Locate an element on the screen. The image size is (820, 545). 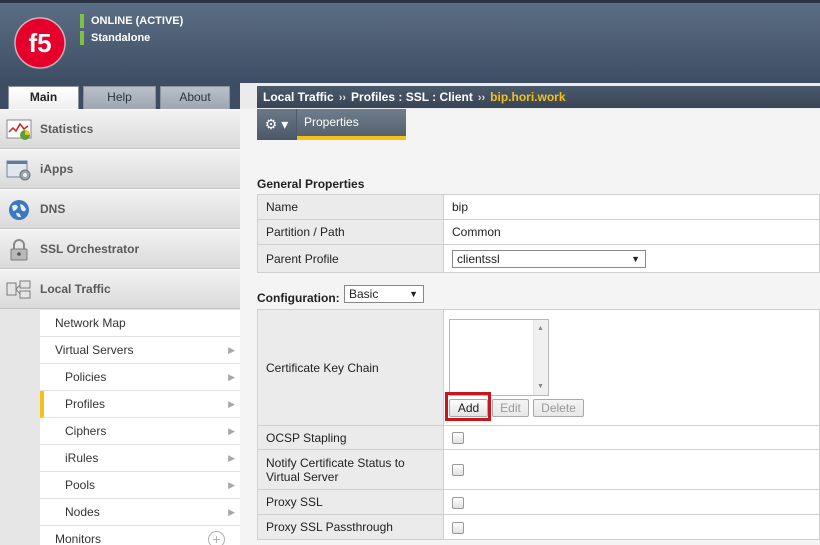
table-row: Proxy SSL is located at coordinates (538, 502).